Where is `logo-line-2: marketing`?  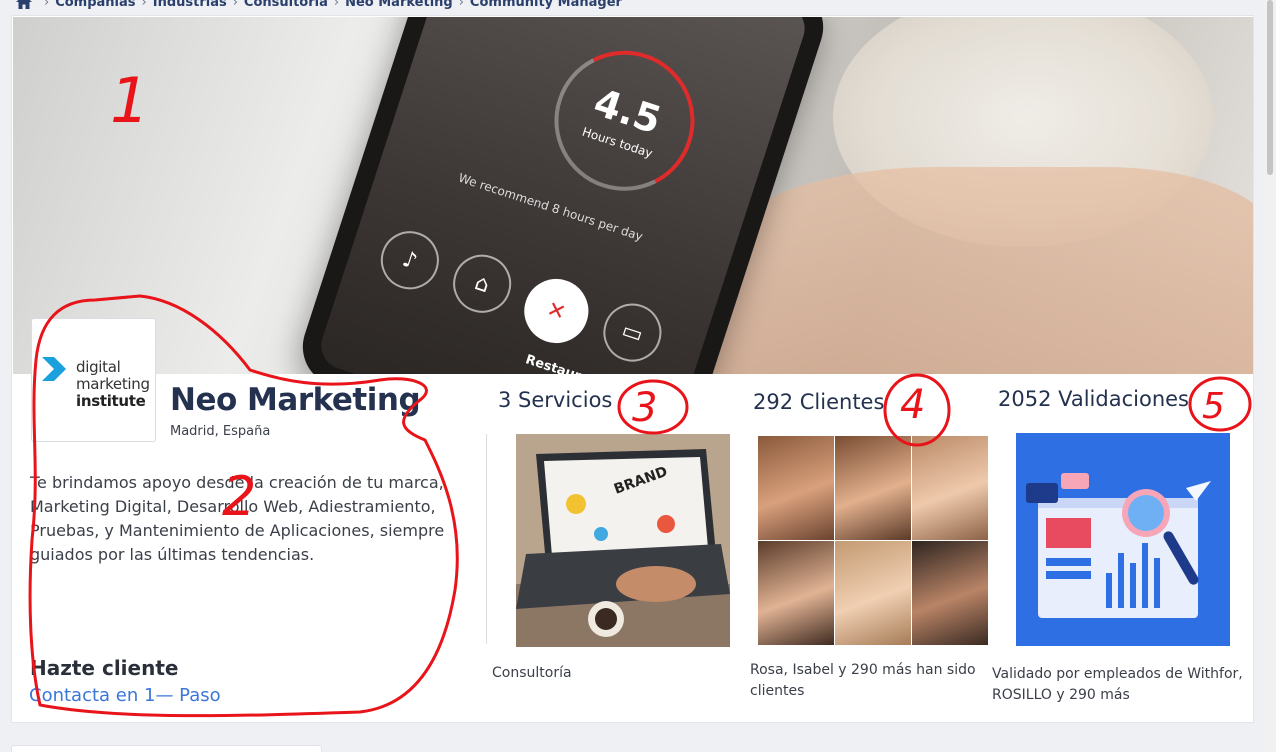
logo-line-2: marketing is located at coordinates (113, 384).